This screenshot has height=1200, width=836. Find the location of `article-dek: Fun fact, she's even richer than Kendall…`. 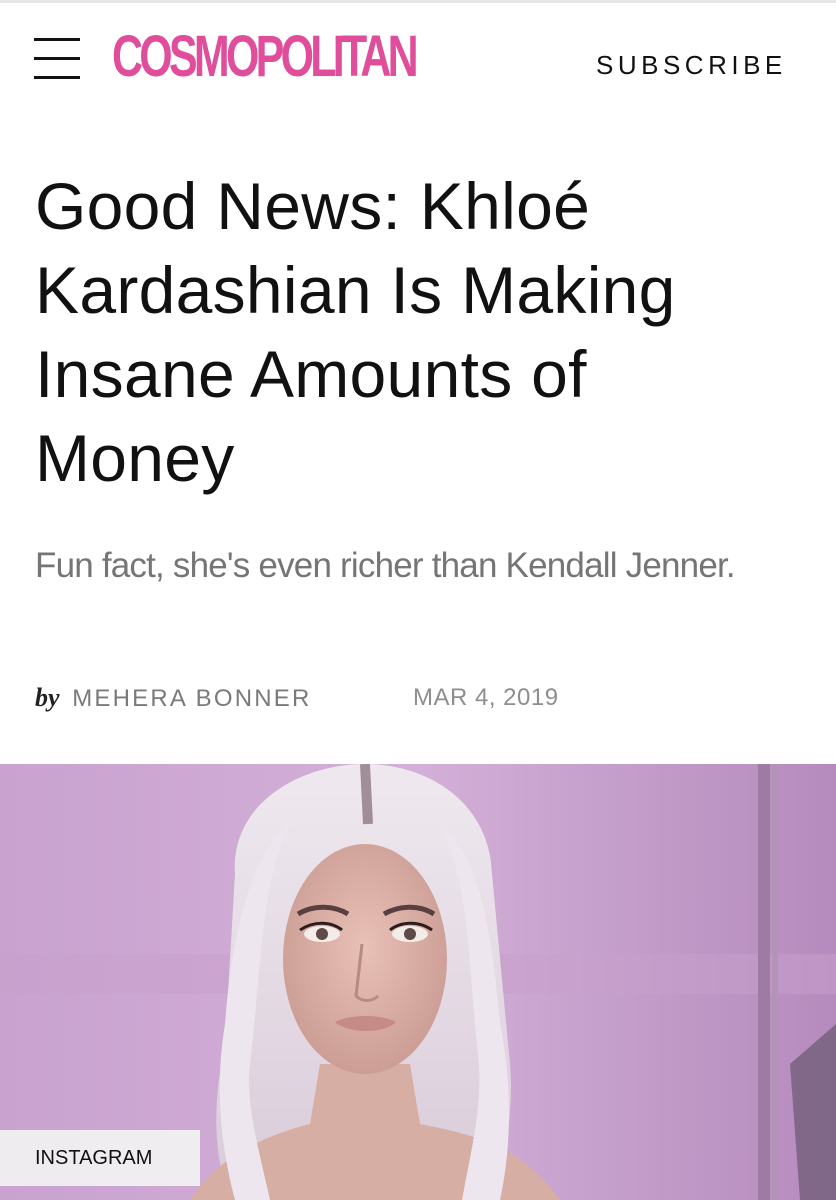

article-dek: Fun fact, she's even richer than Kendall… is located at coordinates (385, 565).